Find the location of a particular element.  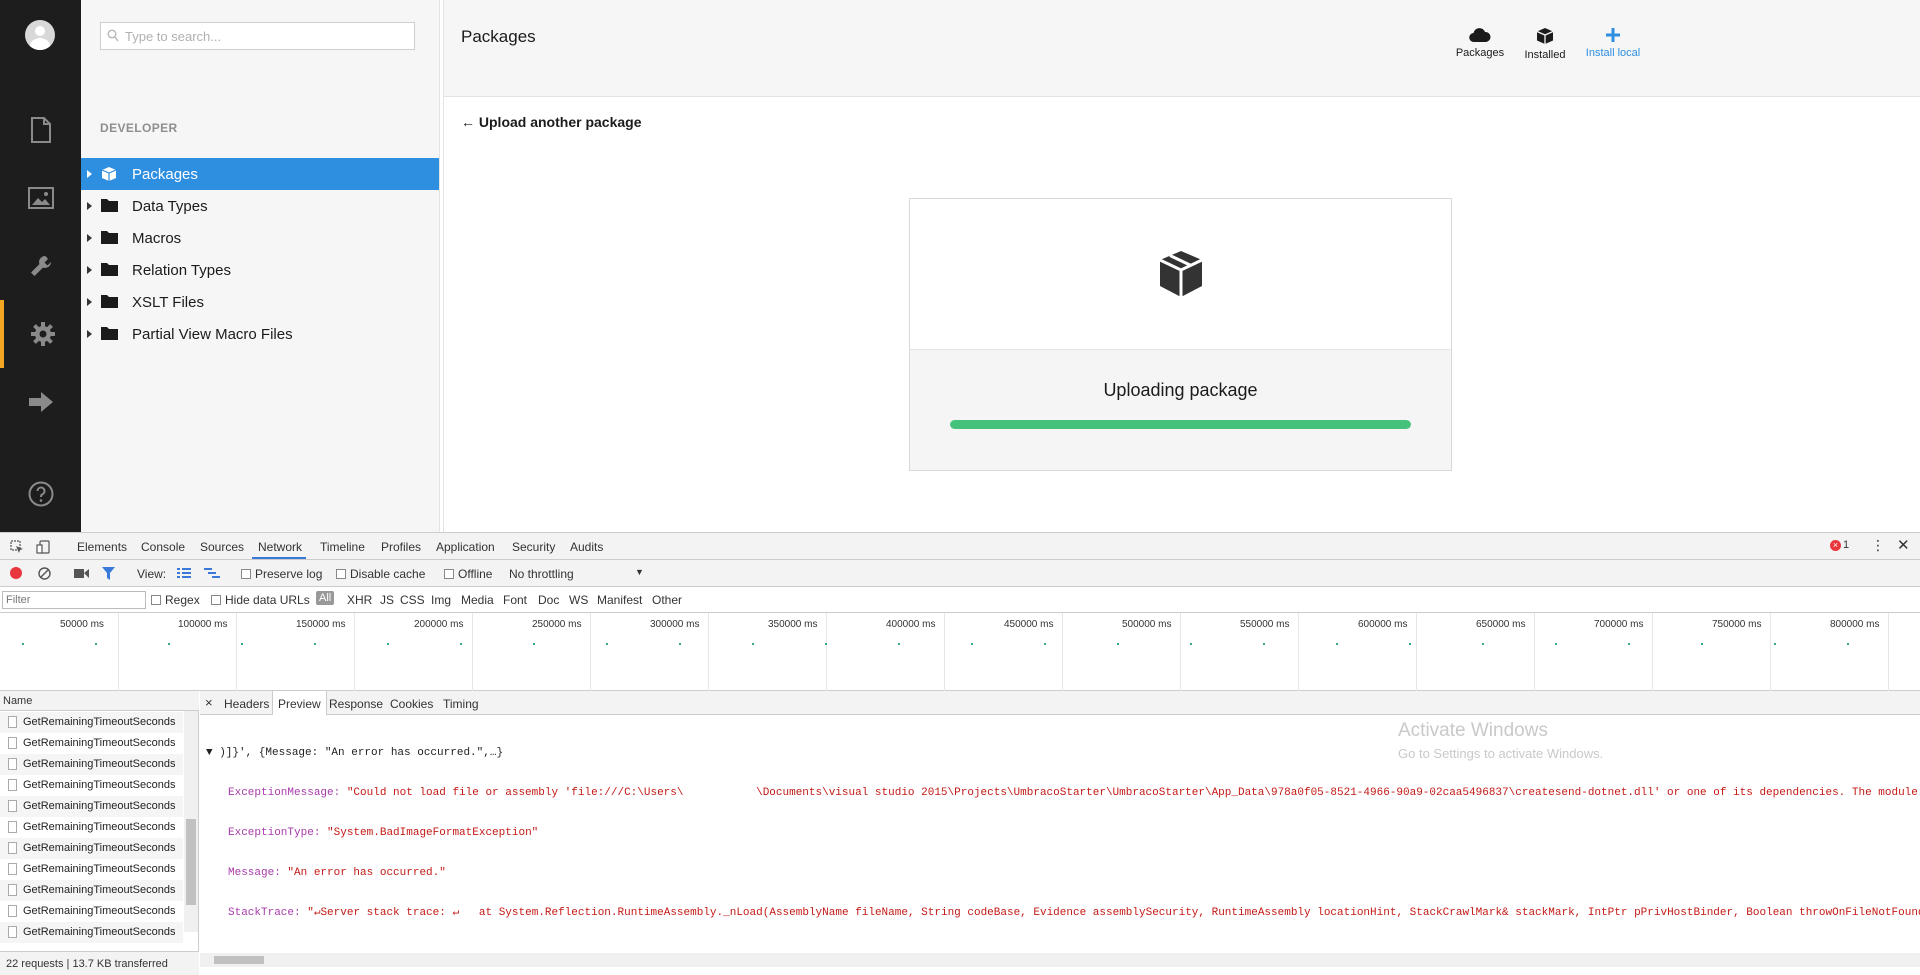

content-section-button is located at coordinates (40, 130).